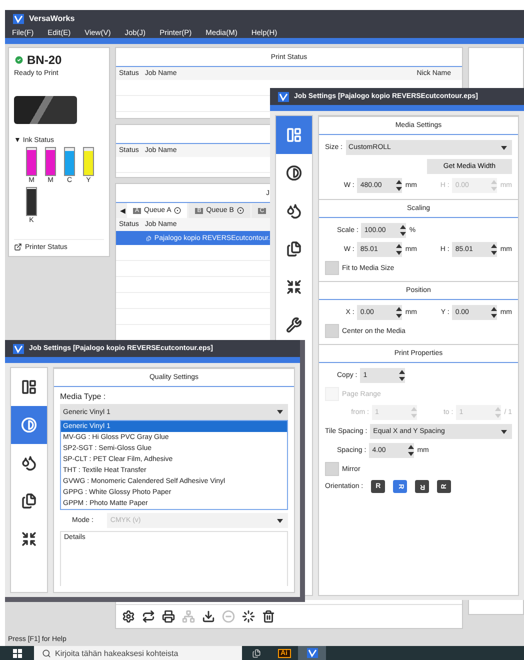 Image resolution: width=524 pixels, height=660 pixels. I want to click on app-title: VersaWorks, so click(52, 18).